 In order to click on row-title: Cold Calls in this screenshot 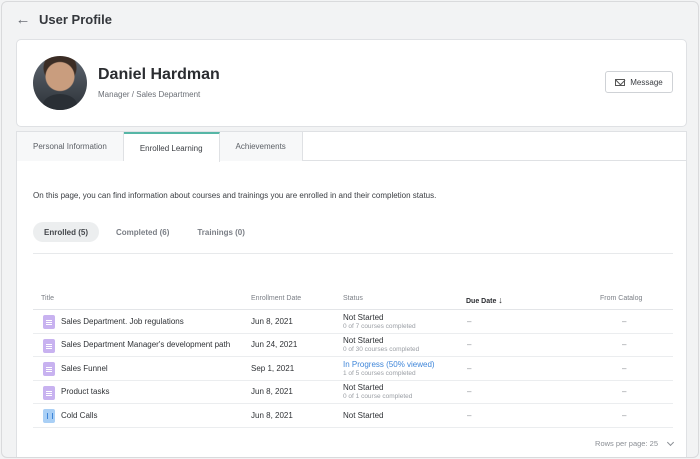, I will do `click(79, 415)`.